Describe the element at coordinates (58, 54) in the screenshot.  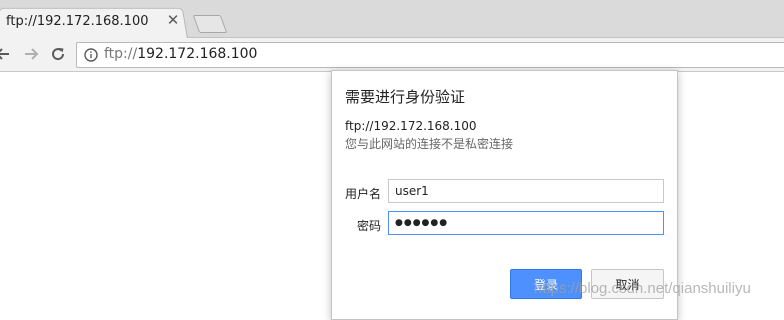
I see `reload-icon` at that location.